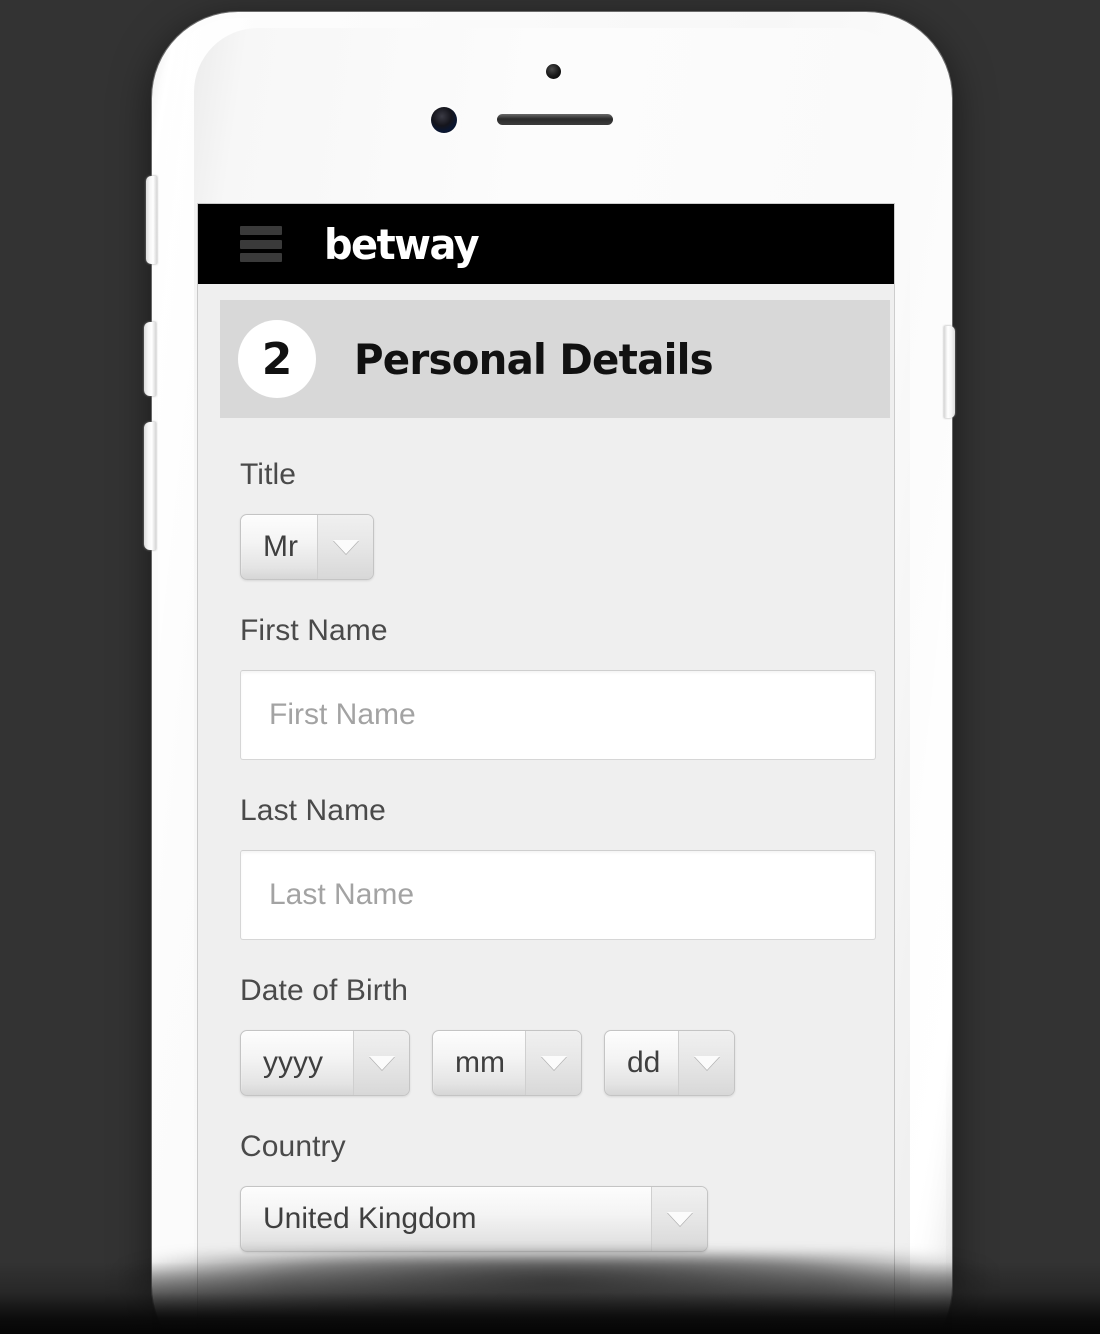 This screenshot has width=1100, height=1334. I want to click on label-date-of-birth: Date of Birth, so click(324, 990).